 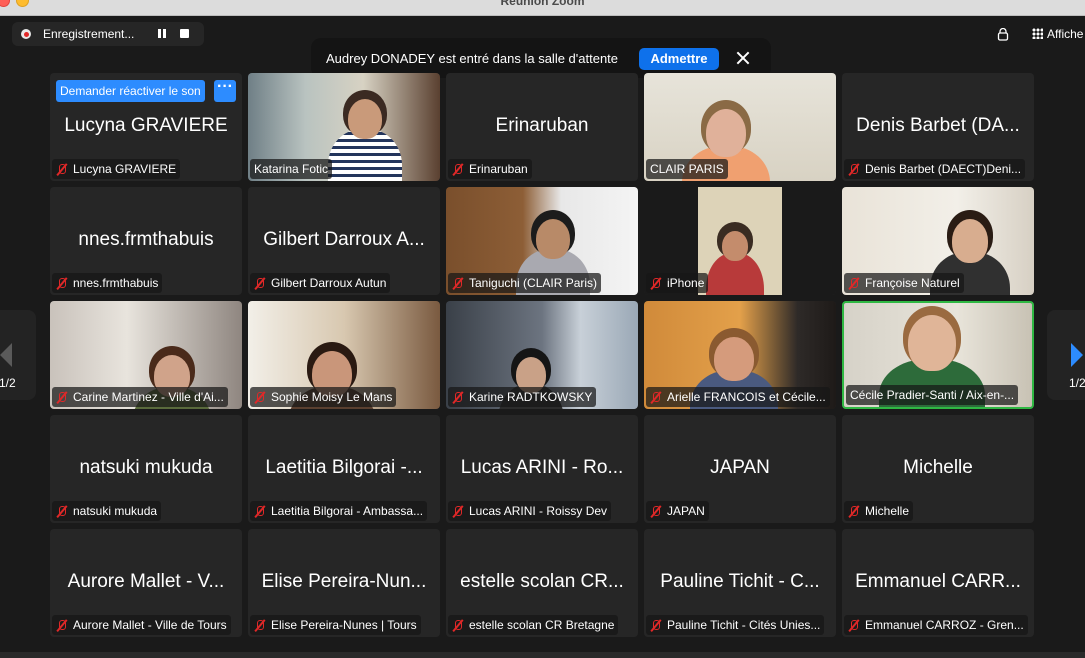 I want to click on participant-display-name: Michelle, so click(x=938, y=467).